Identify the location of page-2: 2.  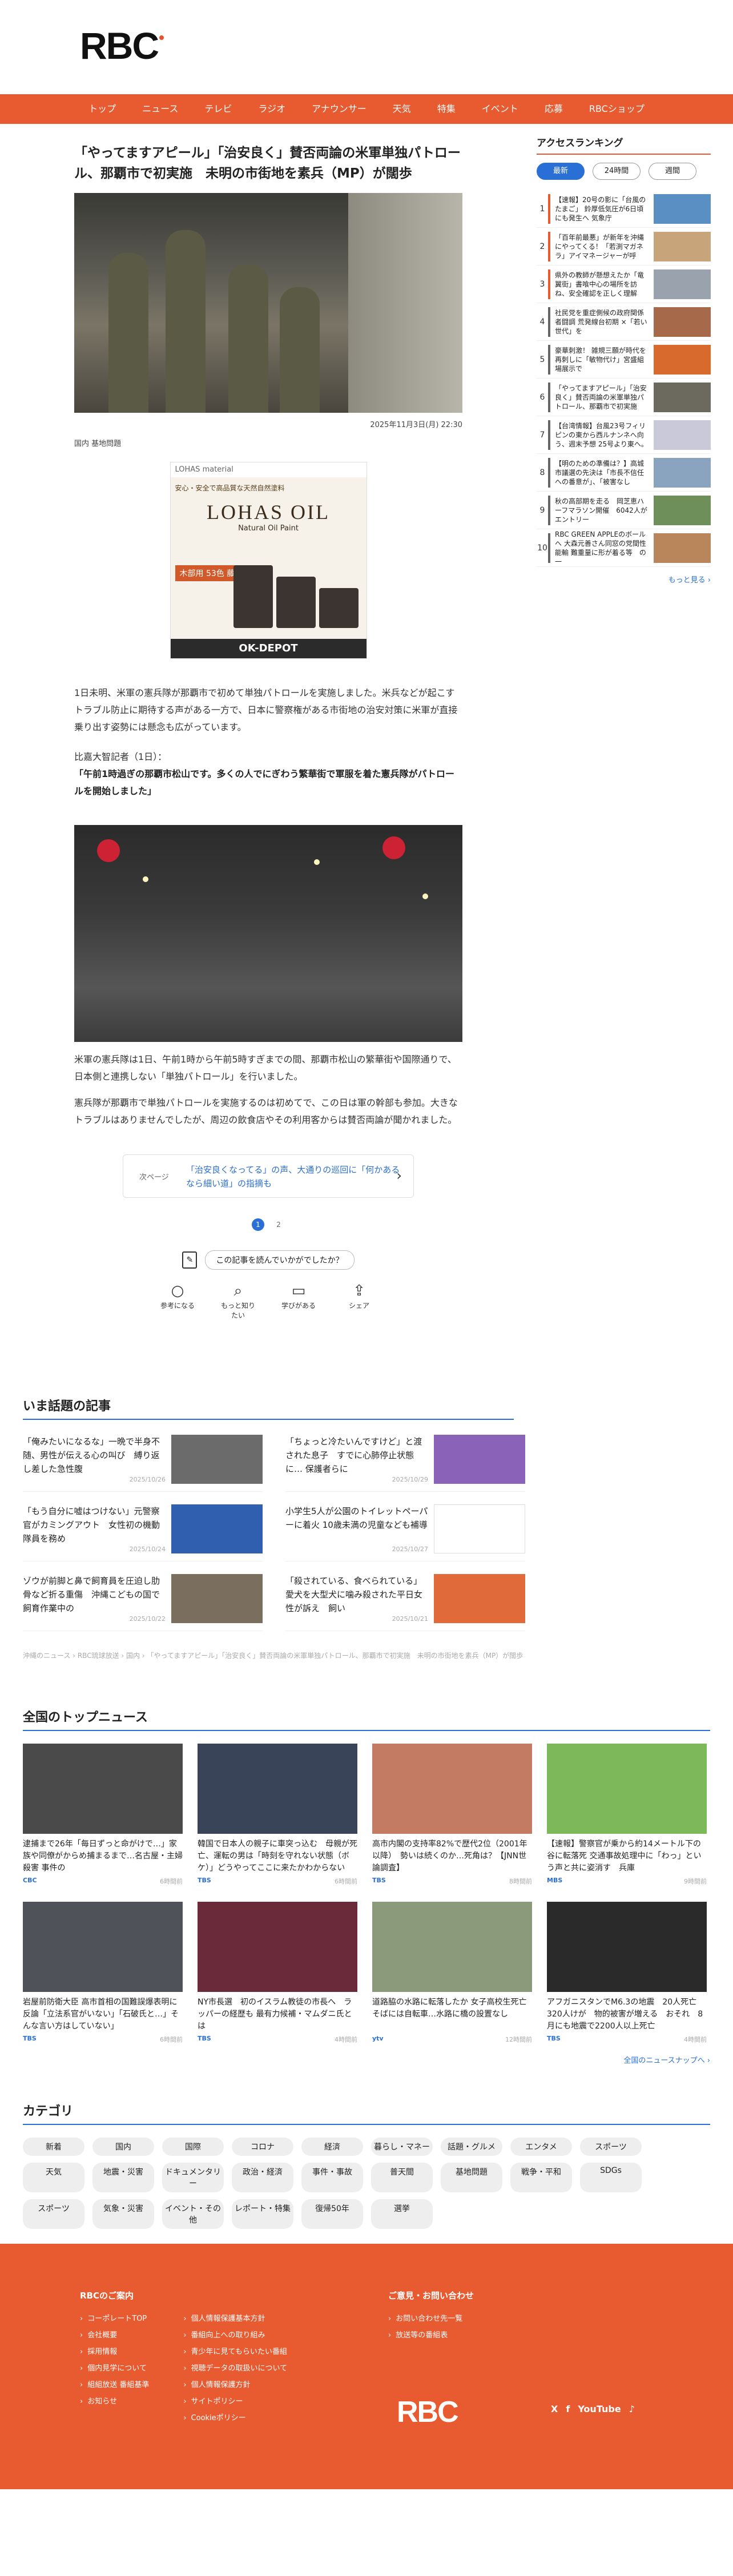
(278, 1224).